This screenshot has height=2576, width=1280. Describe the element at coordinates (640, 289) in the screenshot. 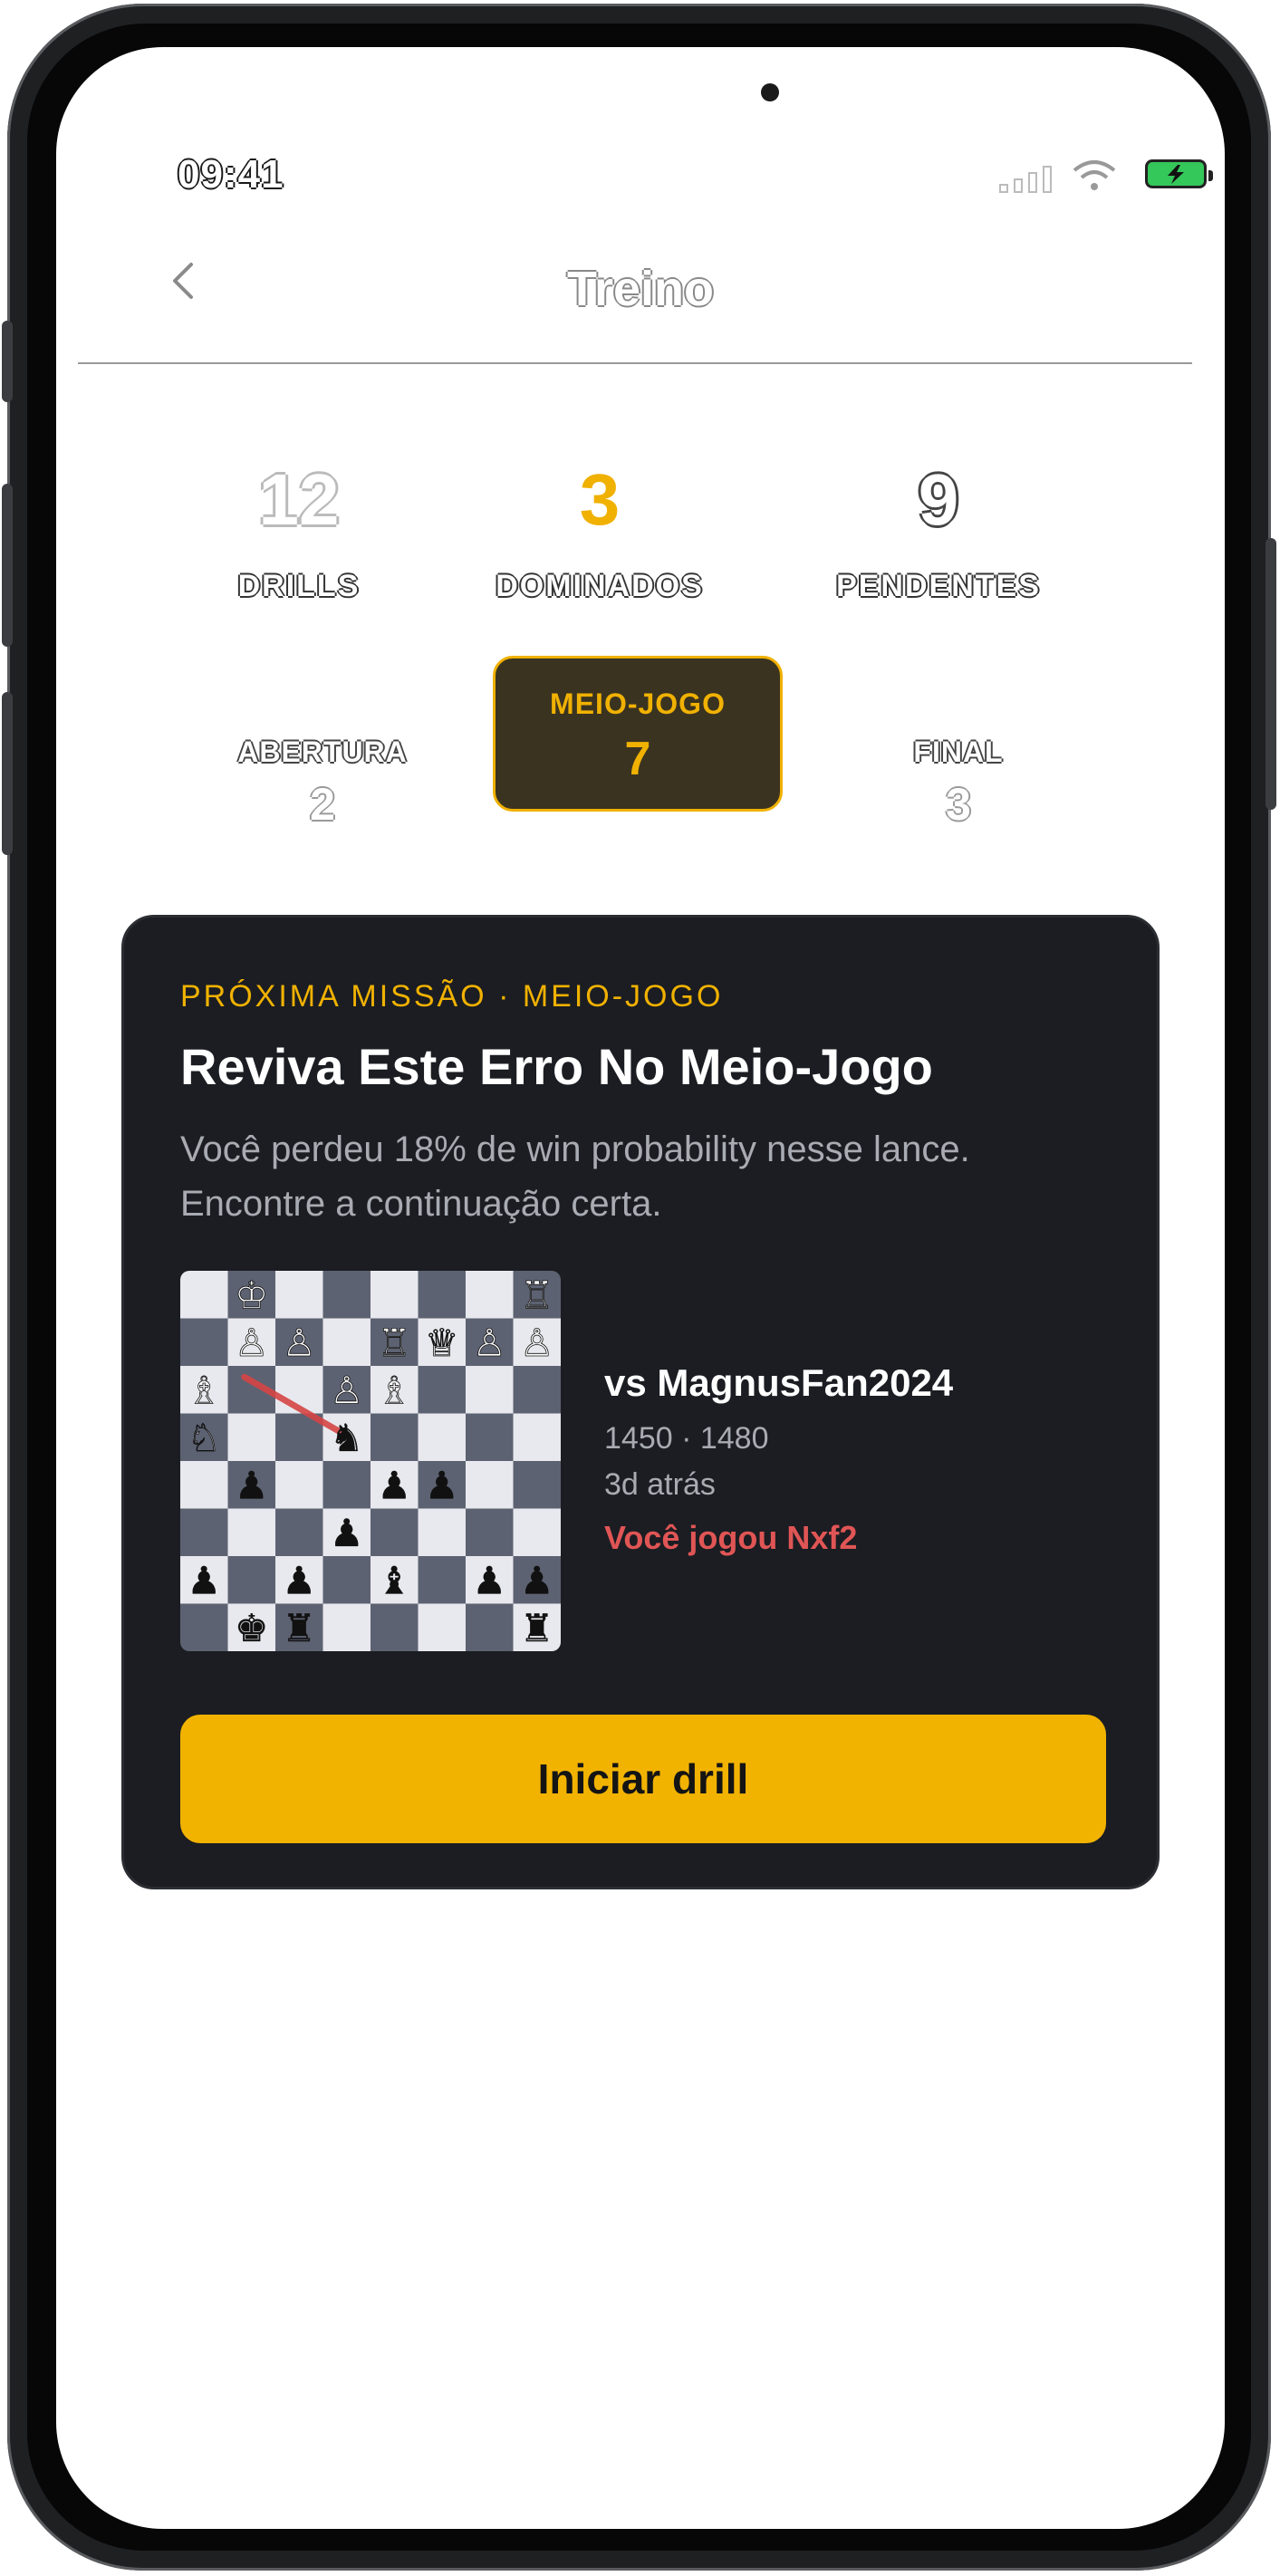

I see `page-title: Treino` at that location.